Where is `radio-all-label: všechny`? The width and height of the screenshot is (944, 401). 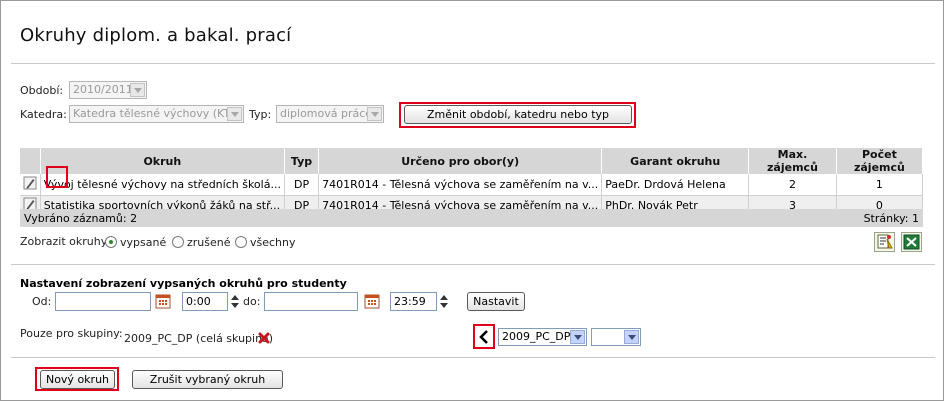 radio-all-label: všechny is located at coordinates (273, 242).